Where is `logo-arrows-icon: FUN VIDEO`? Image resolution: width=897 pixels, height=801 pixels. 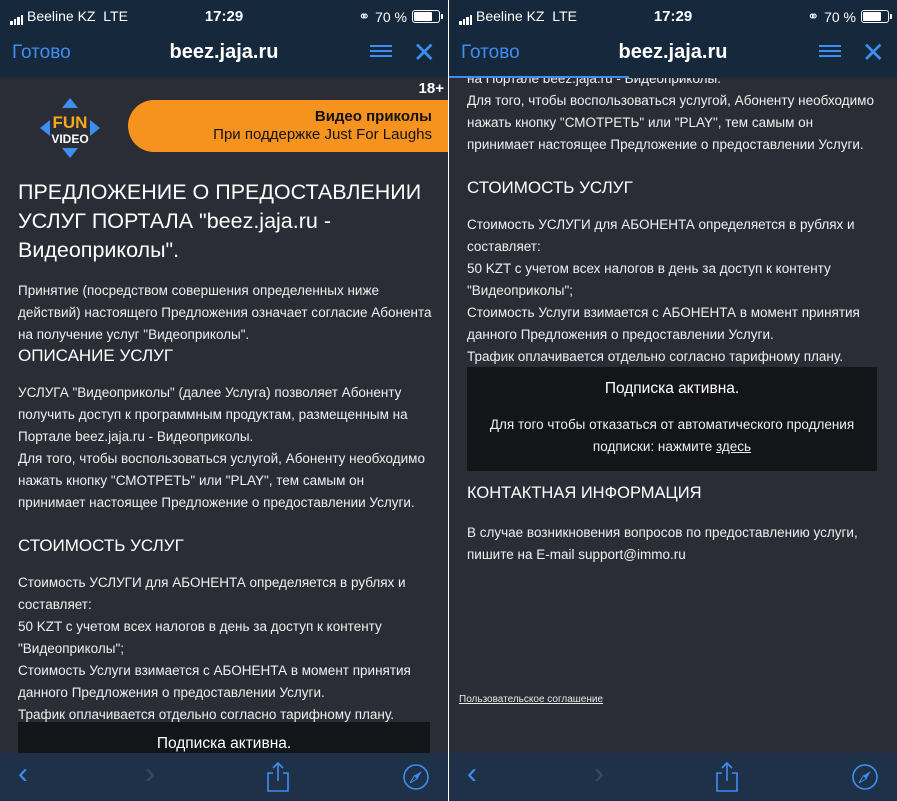
logo-arrows-icon: FUN VIDEO is located at coordinates (70, 128).